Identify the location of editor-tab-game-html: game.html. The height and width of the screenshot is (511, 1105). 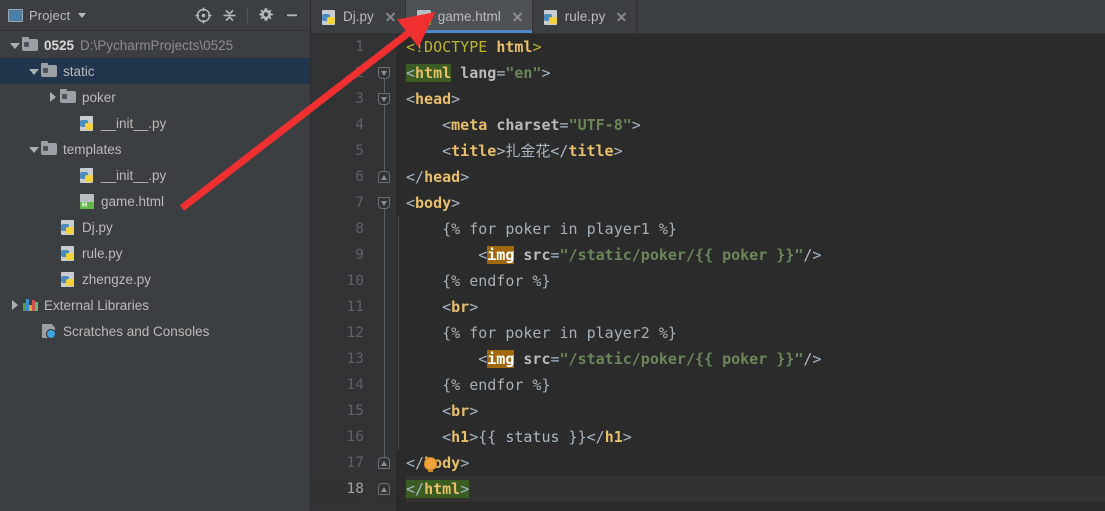
(469, 16).